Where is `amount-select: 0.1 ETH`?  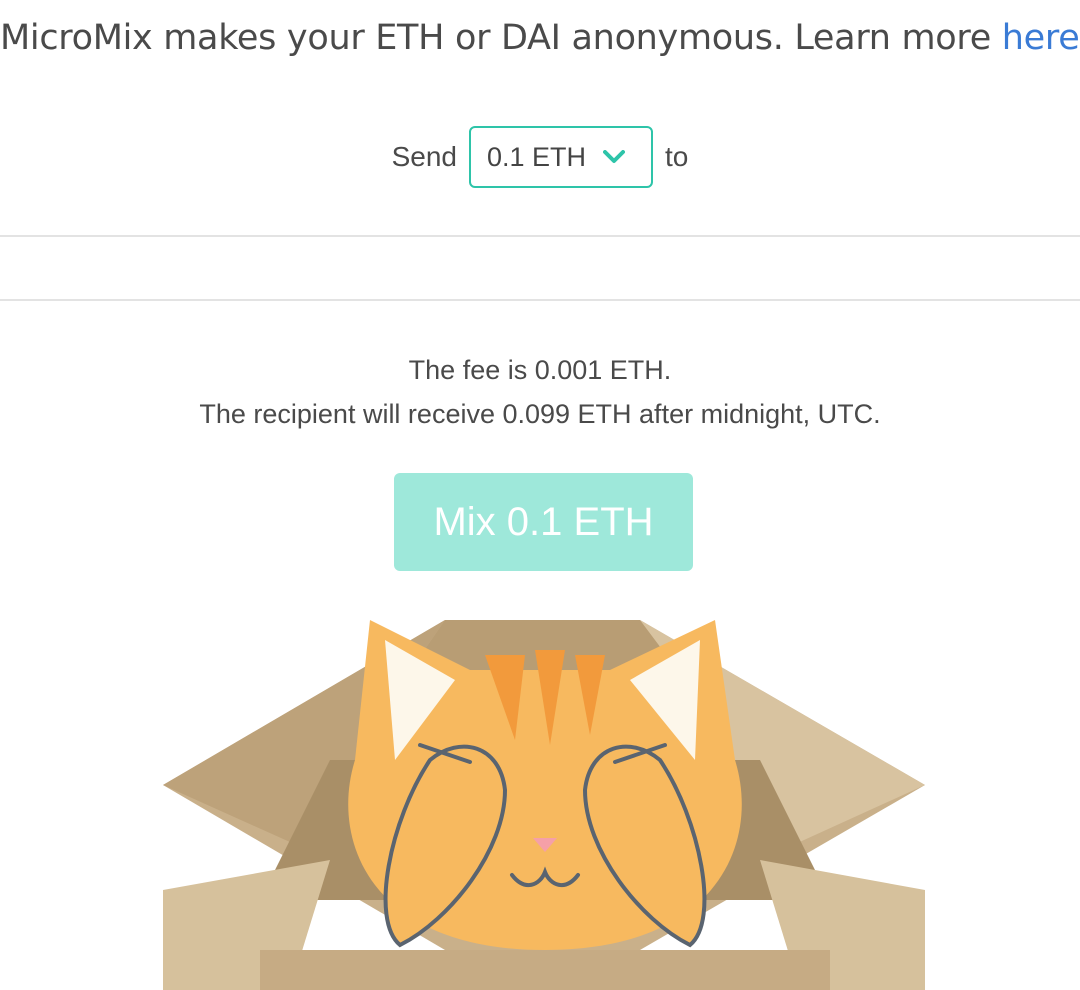 amount-select: 0.1 ETH is located at coordinates (561, 157).